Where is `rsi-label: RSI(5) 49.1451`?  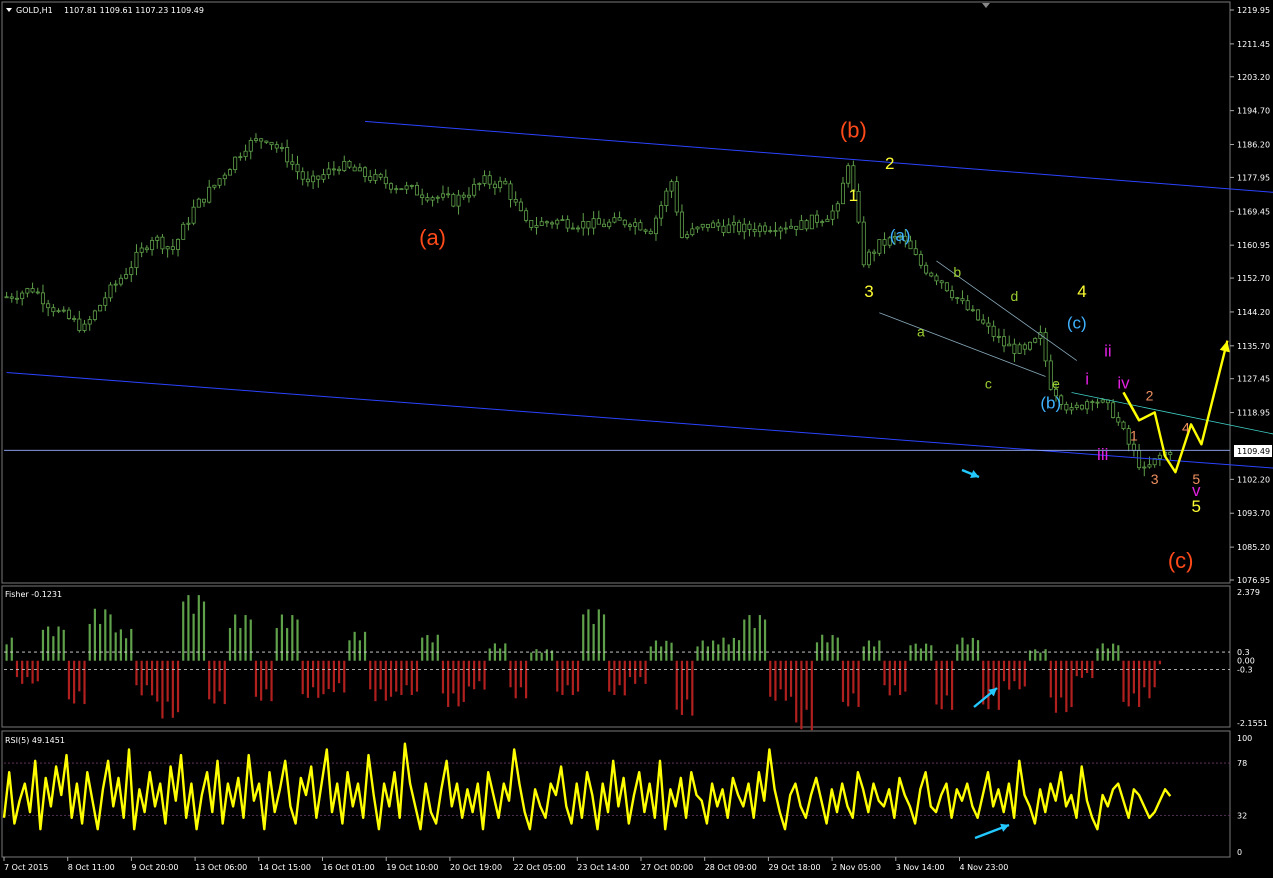
rsi-label: RSI(5) 49.1451 is located at coordinates (35, 740).